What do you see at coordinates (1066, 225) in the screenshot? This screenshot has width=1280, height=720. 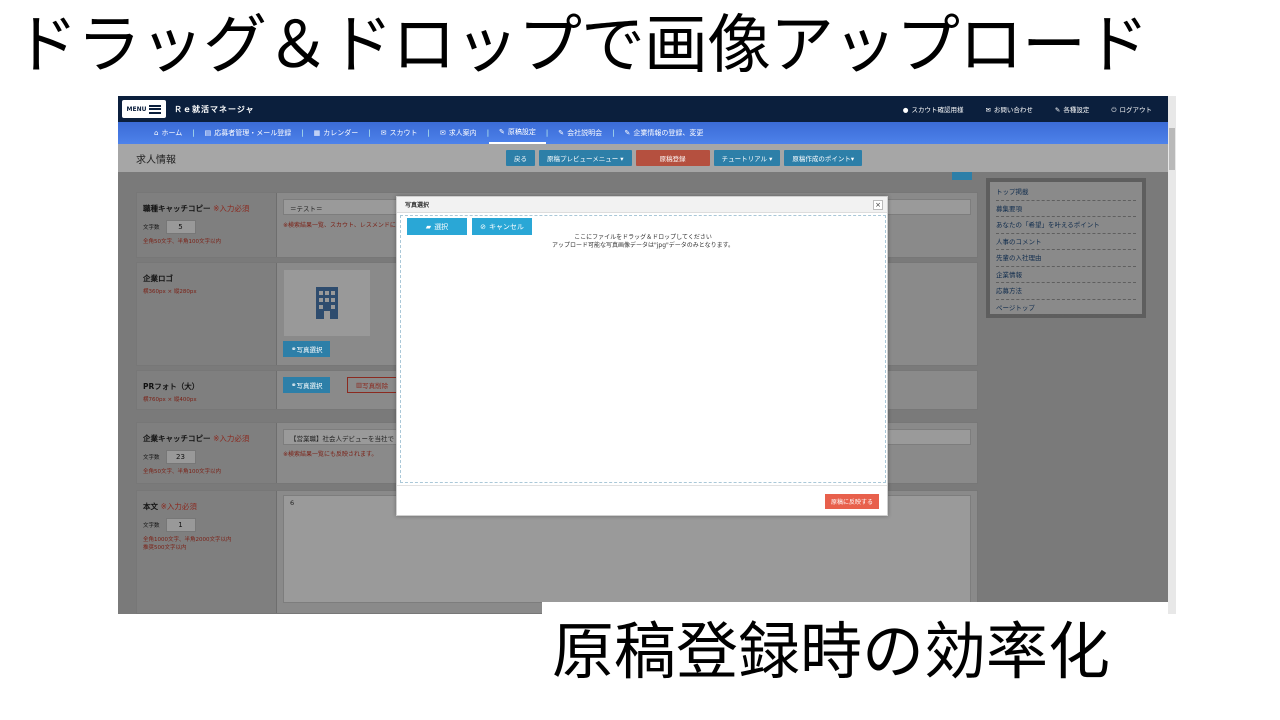 I see `side-nav-item: あなたの「希望」を叶えるポイント` at bounding box center [1066, 225].